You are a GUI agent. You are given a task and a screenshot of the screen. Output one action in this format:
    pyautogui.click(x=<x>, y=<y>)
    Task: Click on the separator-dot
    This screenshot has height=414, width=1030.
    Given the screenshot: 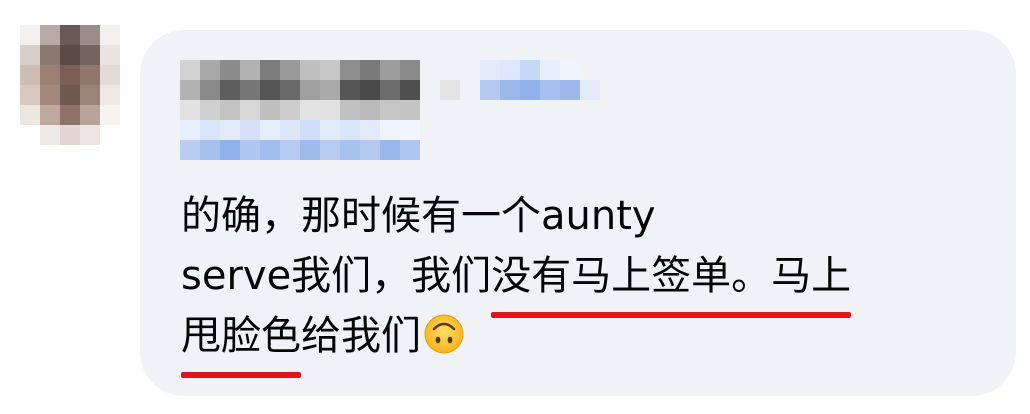 What is the action you would take?
    pyautogui.click(x=450, y=90)
    